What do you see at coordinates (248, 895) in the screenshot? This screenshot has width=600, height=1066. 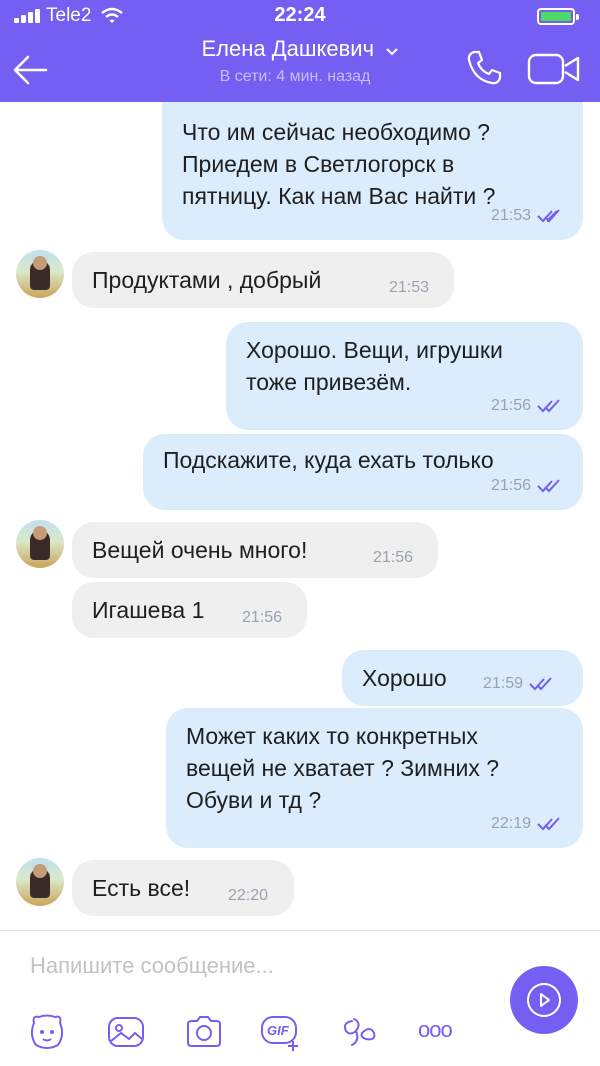 I see `message-time: 22:20` at bounding box center [248, 895].